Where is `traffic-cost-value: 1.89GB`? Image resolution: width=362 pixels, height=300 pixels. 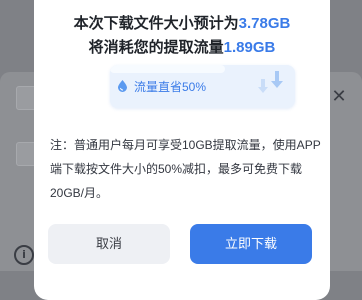
traffic-cost-value: 1.89GB is located at coordinates (249, 47).